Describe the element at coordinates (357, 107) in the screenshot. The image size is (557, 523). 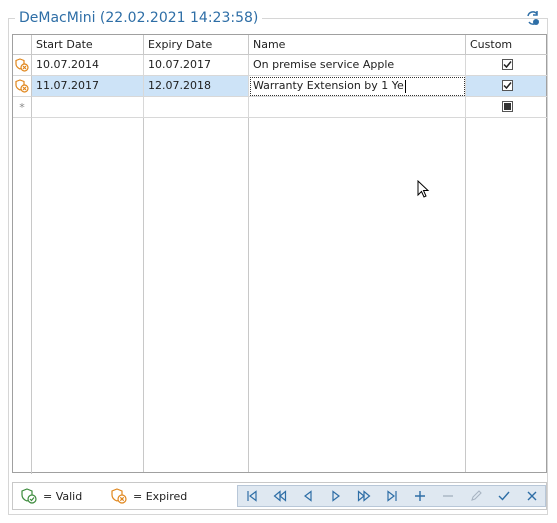
I see `name-cell` at that location.